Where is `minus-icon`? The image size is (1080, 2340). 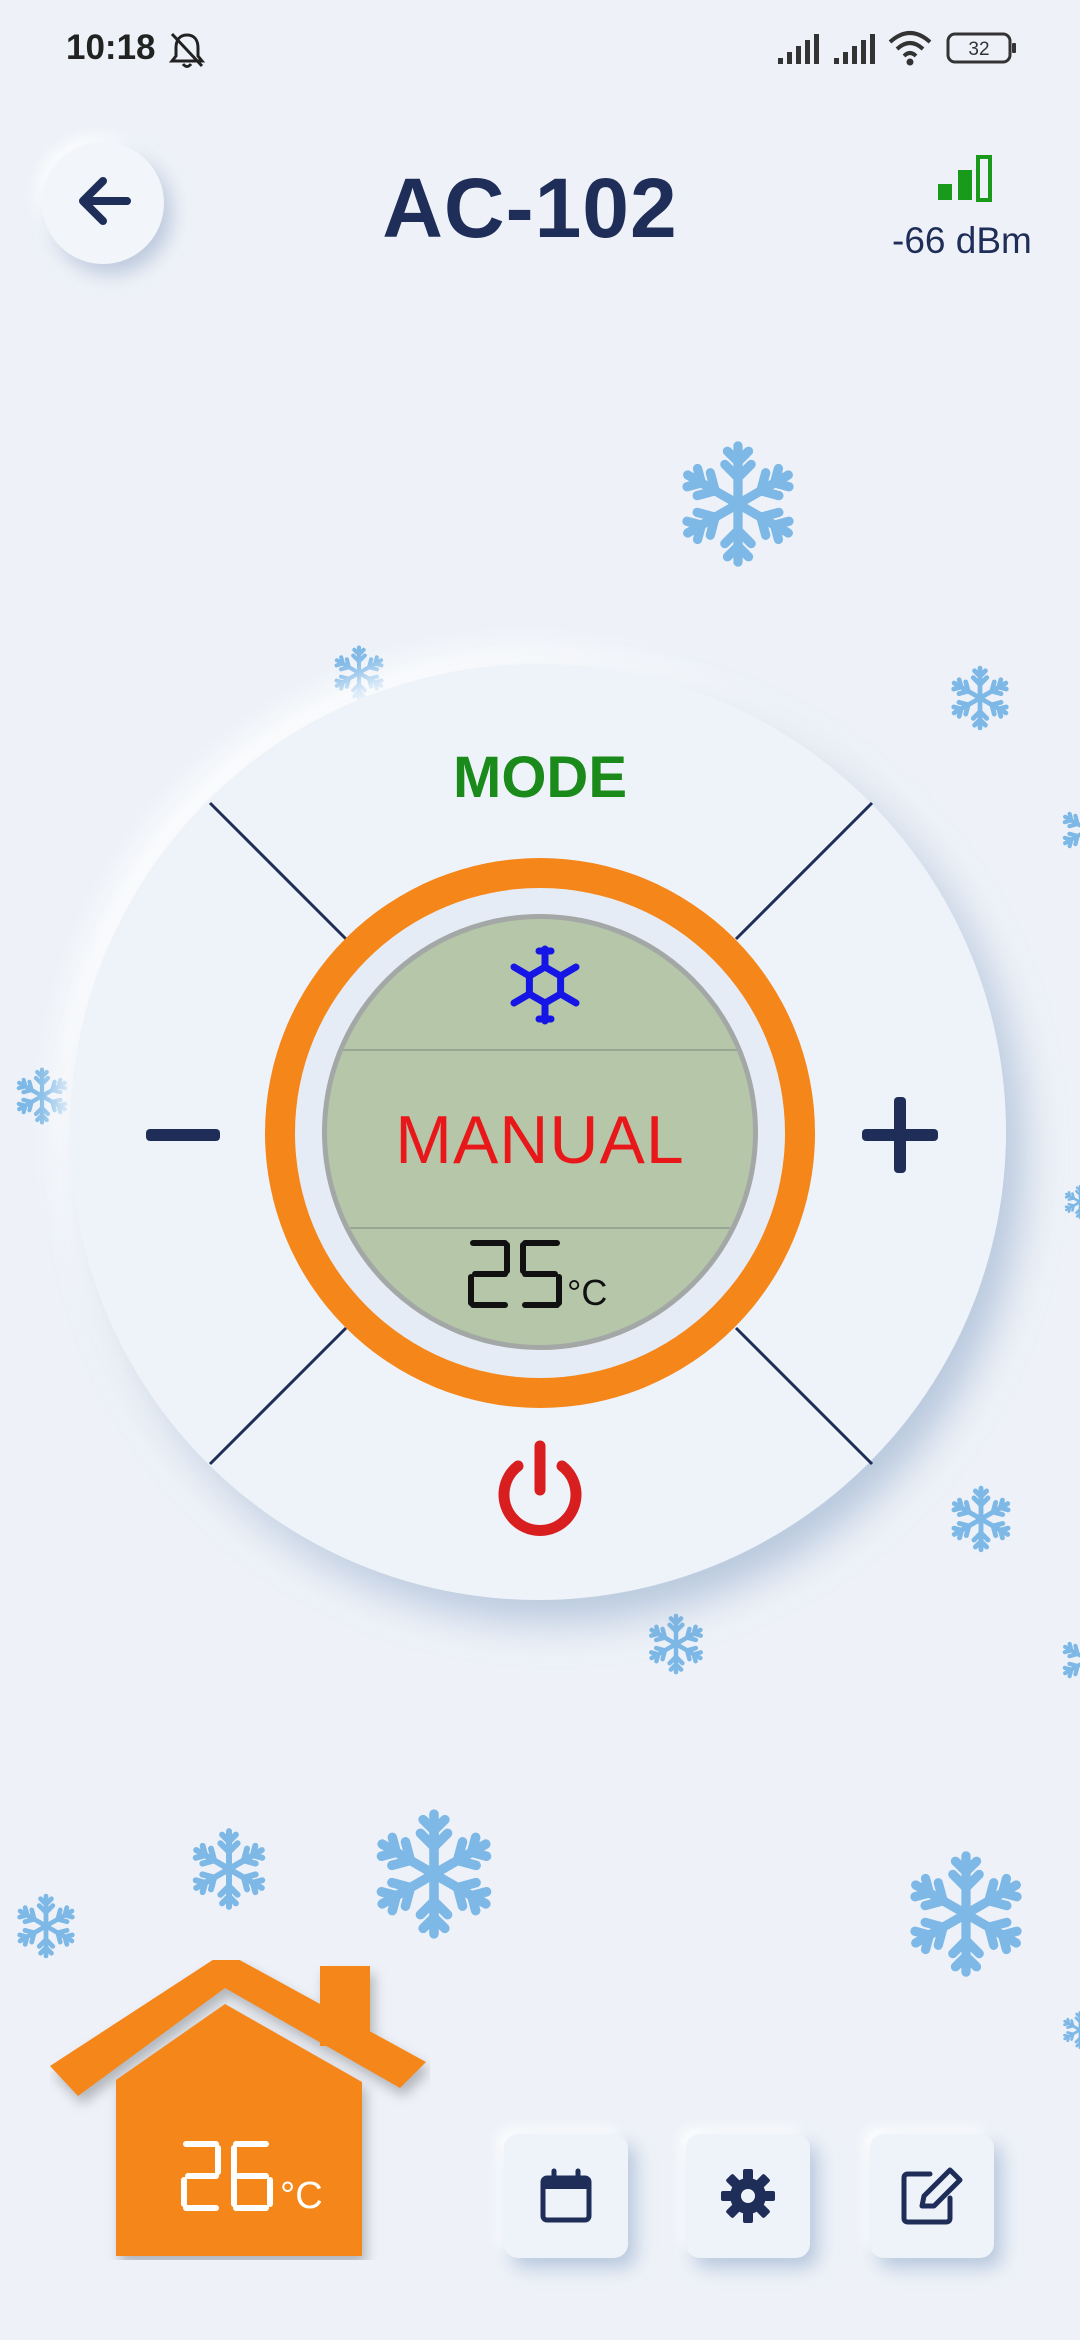 minus-icon is located at coordinates (183, 1135).